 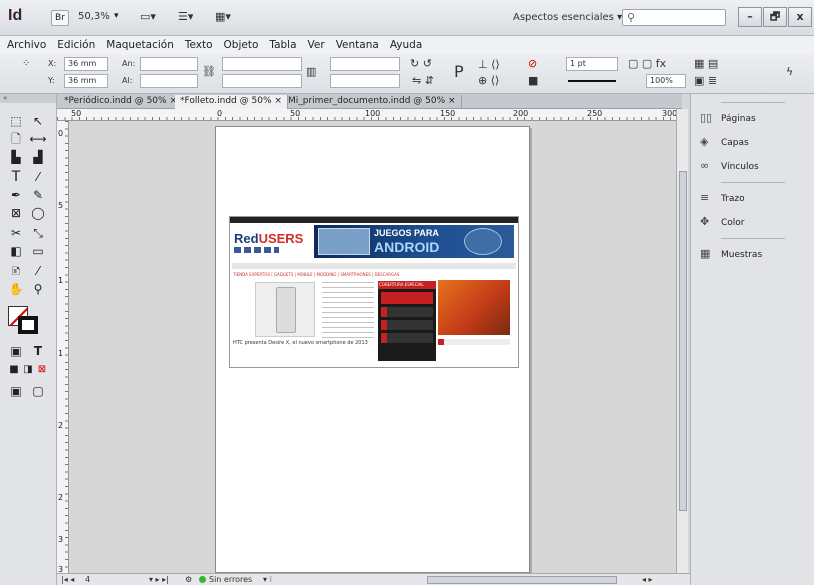 I want to click on page-tool-icon: 🗋, so click(x=16, y=139).